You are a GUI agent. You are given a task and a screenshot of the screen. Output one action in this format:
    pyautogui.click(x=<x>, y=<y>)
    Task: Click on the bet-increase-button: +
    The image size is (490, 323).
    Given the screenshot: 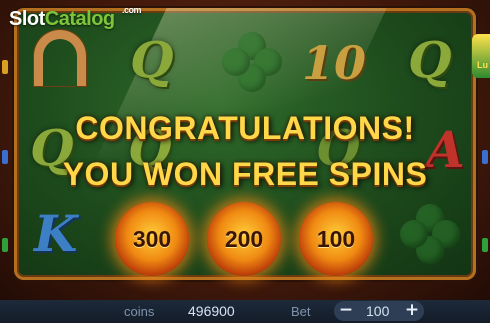 What is the action you would take?
    pyautogui.click(x=412, y=311)
    